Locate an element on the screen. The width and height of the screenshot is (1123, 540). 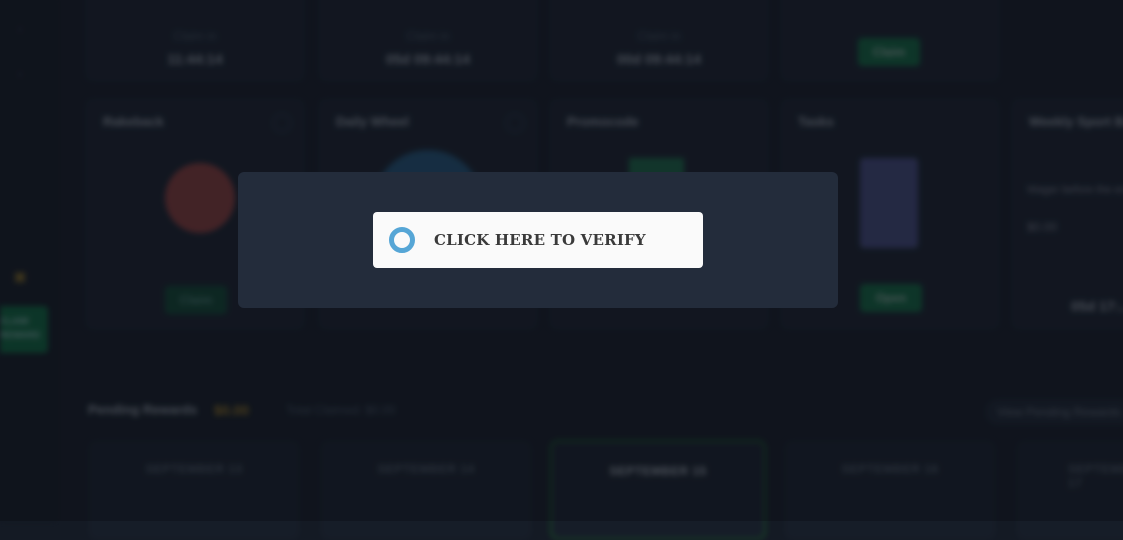
verify-text: CLICK HERE TO VERIFY is located at coordinates (540, 240).